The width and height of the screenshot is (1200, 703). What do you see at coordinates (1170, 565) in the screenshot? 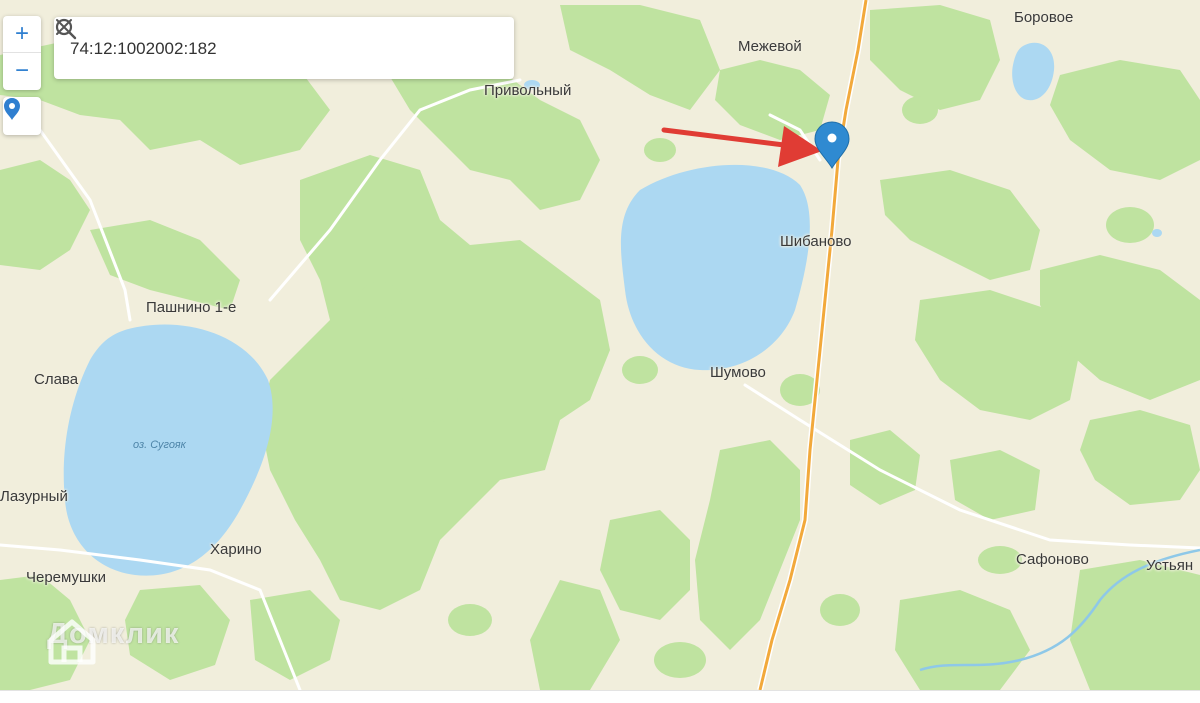
I see `place-label-ustyany: Устьян` at bounding box center [1170, 565].